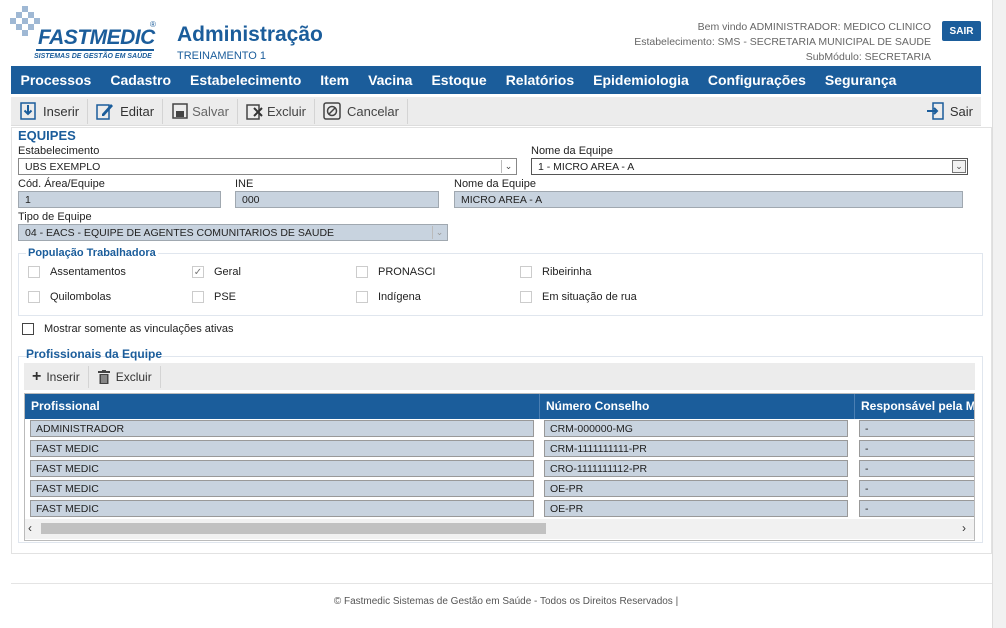 The height and width of the screenshot is (628, 1006). Describe the element at coordinates (935, 111) in the screenshot. I see `exit-icon` at that location.